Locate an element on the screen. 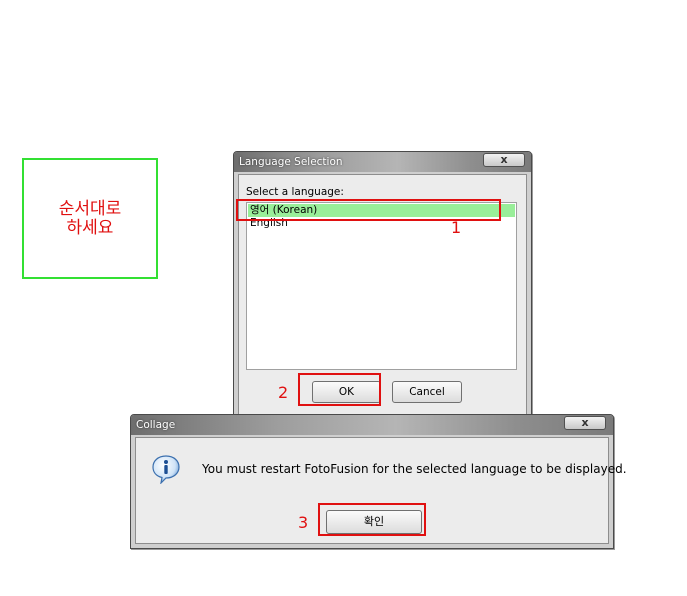 This screenshot has width=687, height=596. step2-number: 2 is located at coordinates (283, 392).